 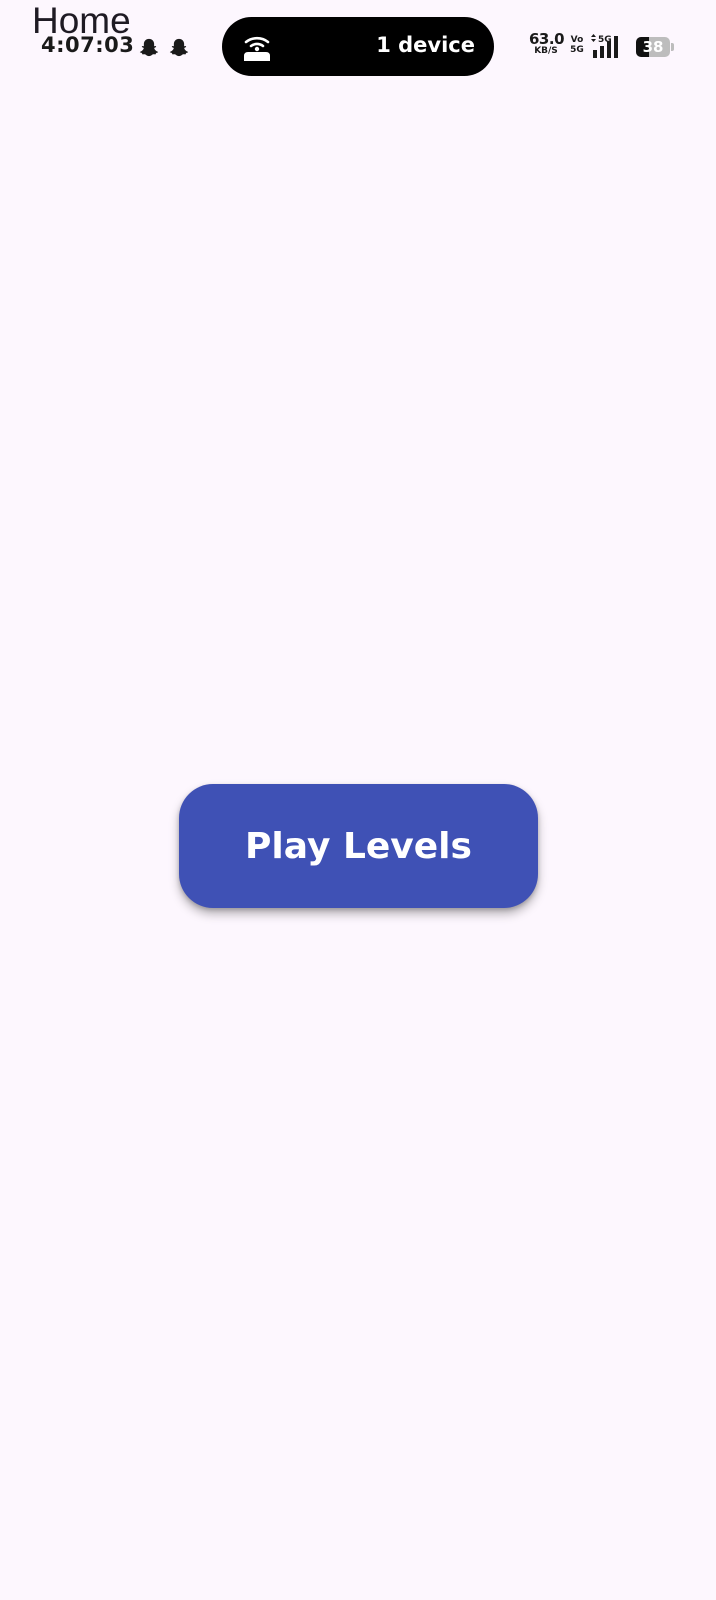 I want to click on battery-cap, so click(x=672, y=47).